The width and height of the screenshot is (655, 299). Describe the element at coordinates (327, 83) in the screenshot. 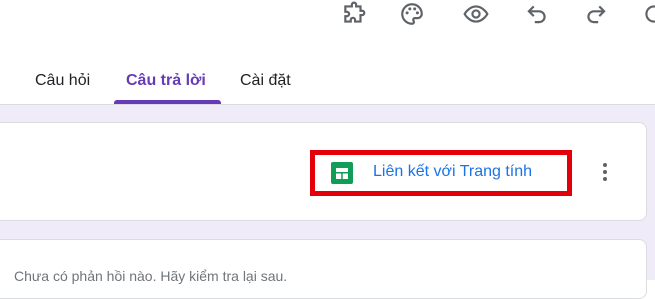

I see `tab-bar: Câu hỏi Câu trả lời Cài đặt` at that location.